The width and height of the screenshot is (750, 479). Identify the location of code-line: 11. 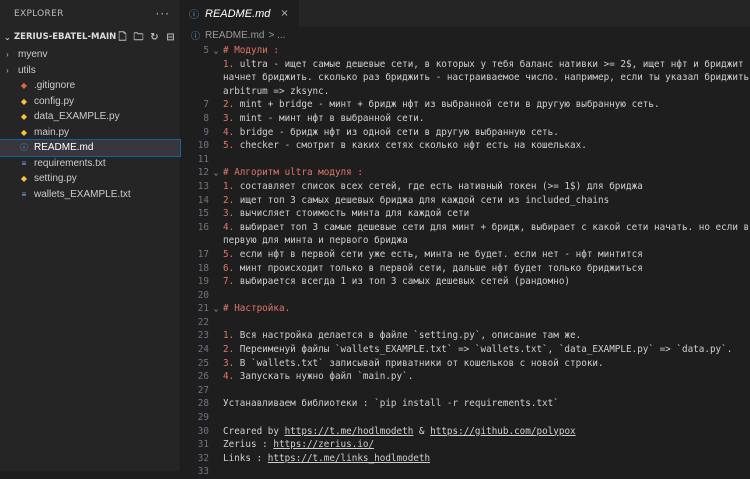
(465, 160).